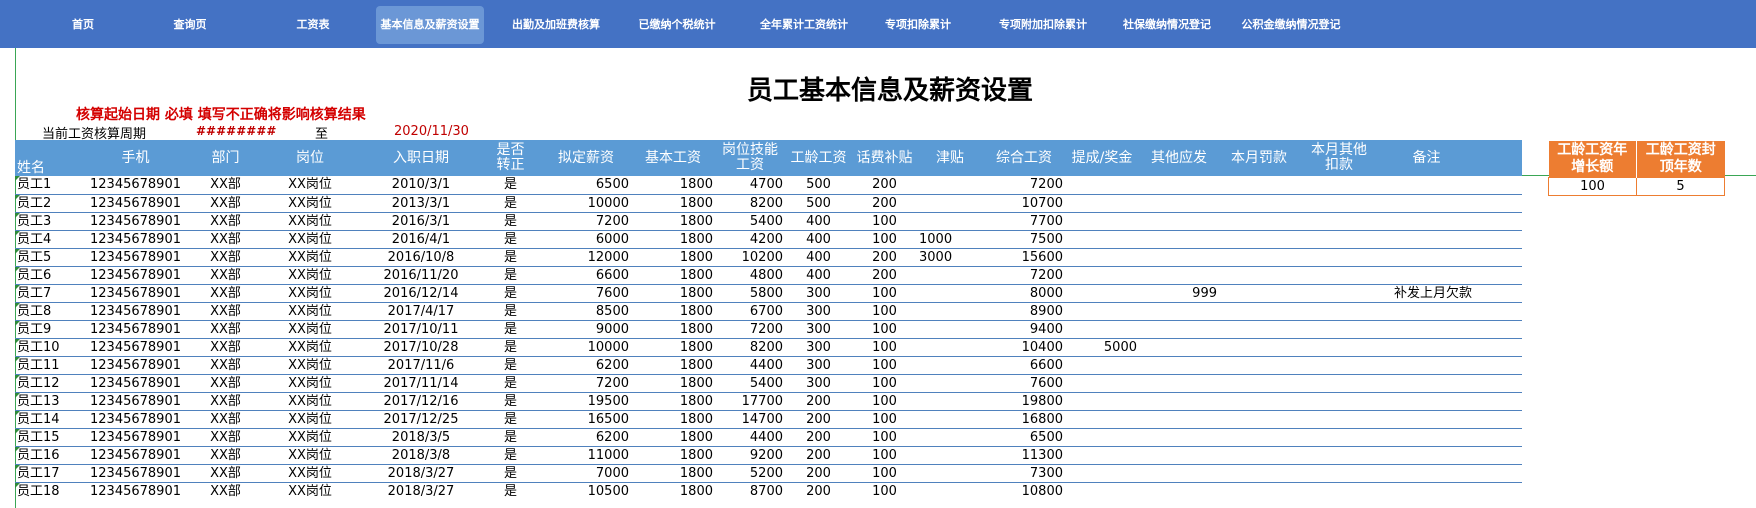 This screenshot has height=508, width=1756. I want to click on cell-proposed: 7000, so click(586, 473).